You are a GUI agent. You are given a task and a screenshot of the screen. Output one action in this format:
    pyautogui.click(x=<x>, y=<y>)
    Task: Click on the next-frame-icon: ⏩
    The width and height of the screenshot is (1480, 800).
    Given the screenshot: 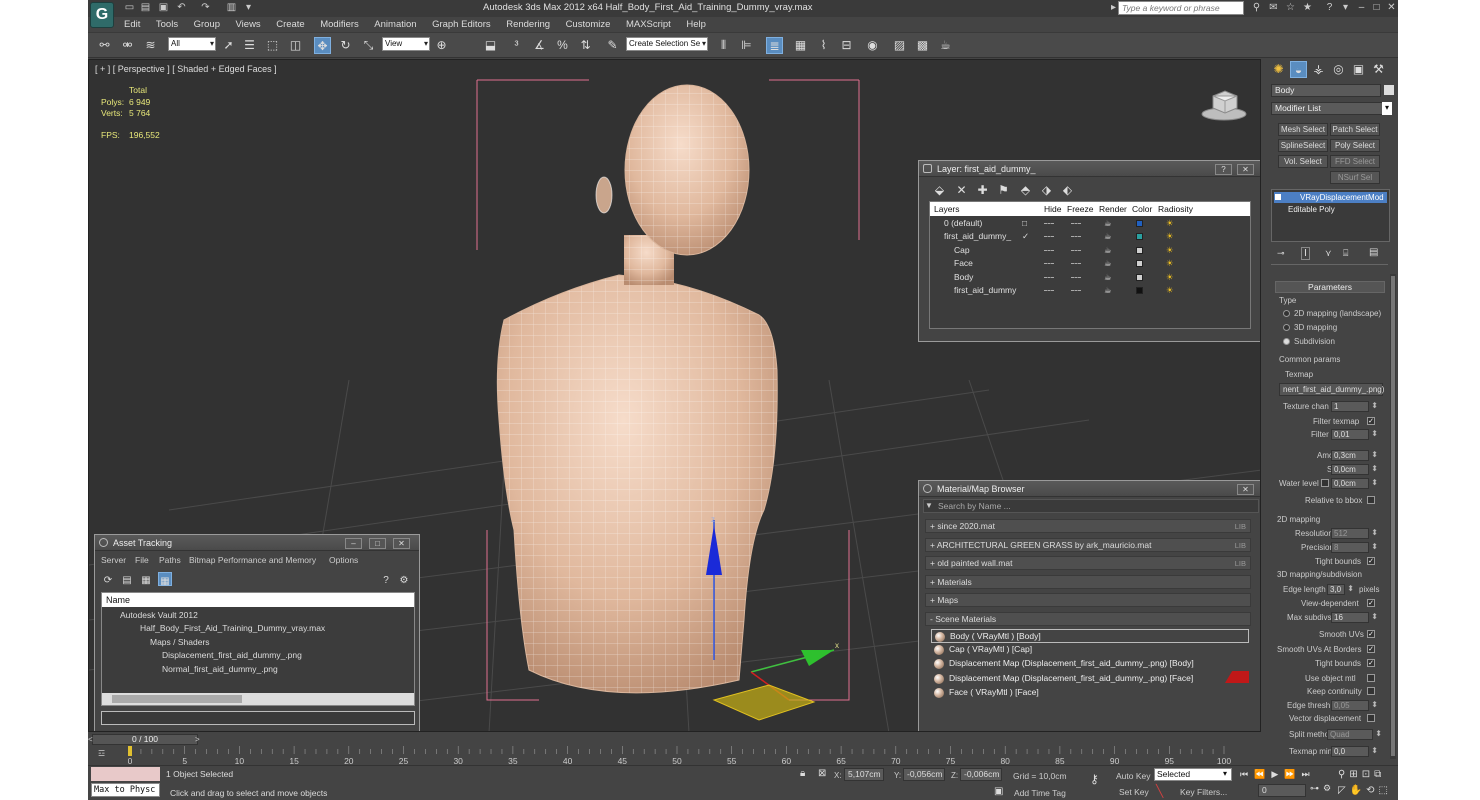 What is the action you would take?
    pyautogui.click(x=1292, y=774)
    